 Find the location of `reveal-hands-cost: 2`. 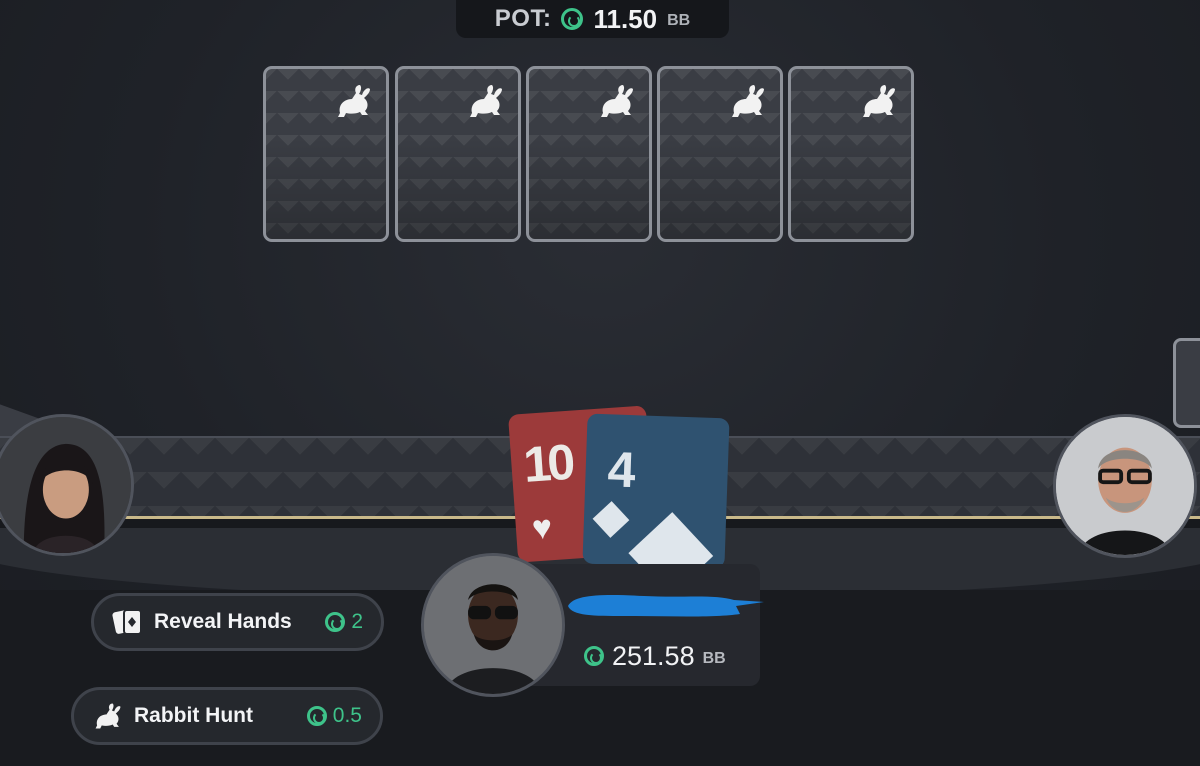

reveal-hands-cost: 2 is located at coordinates (344, 622).